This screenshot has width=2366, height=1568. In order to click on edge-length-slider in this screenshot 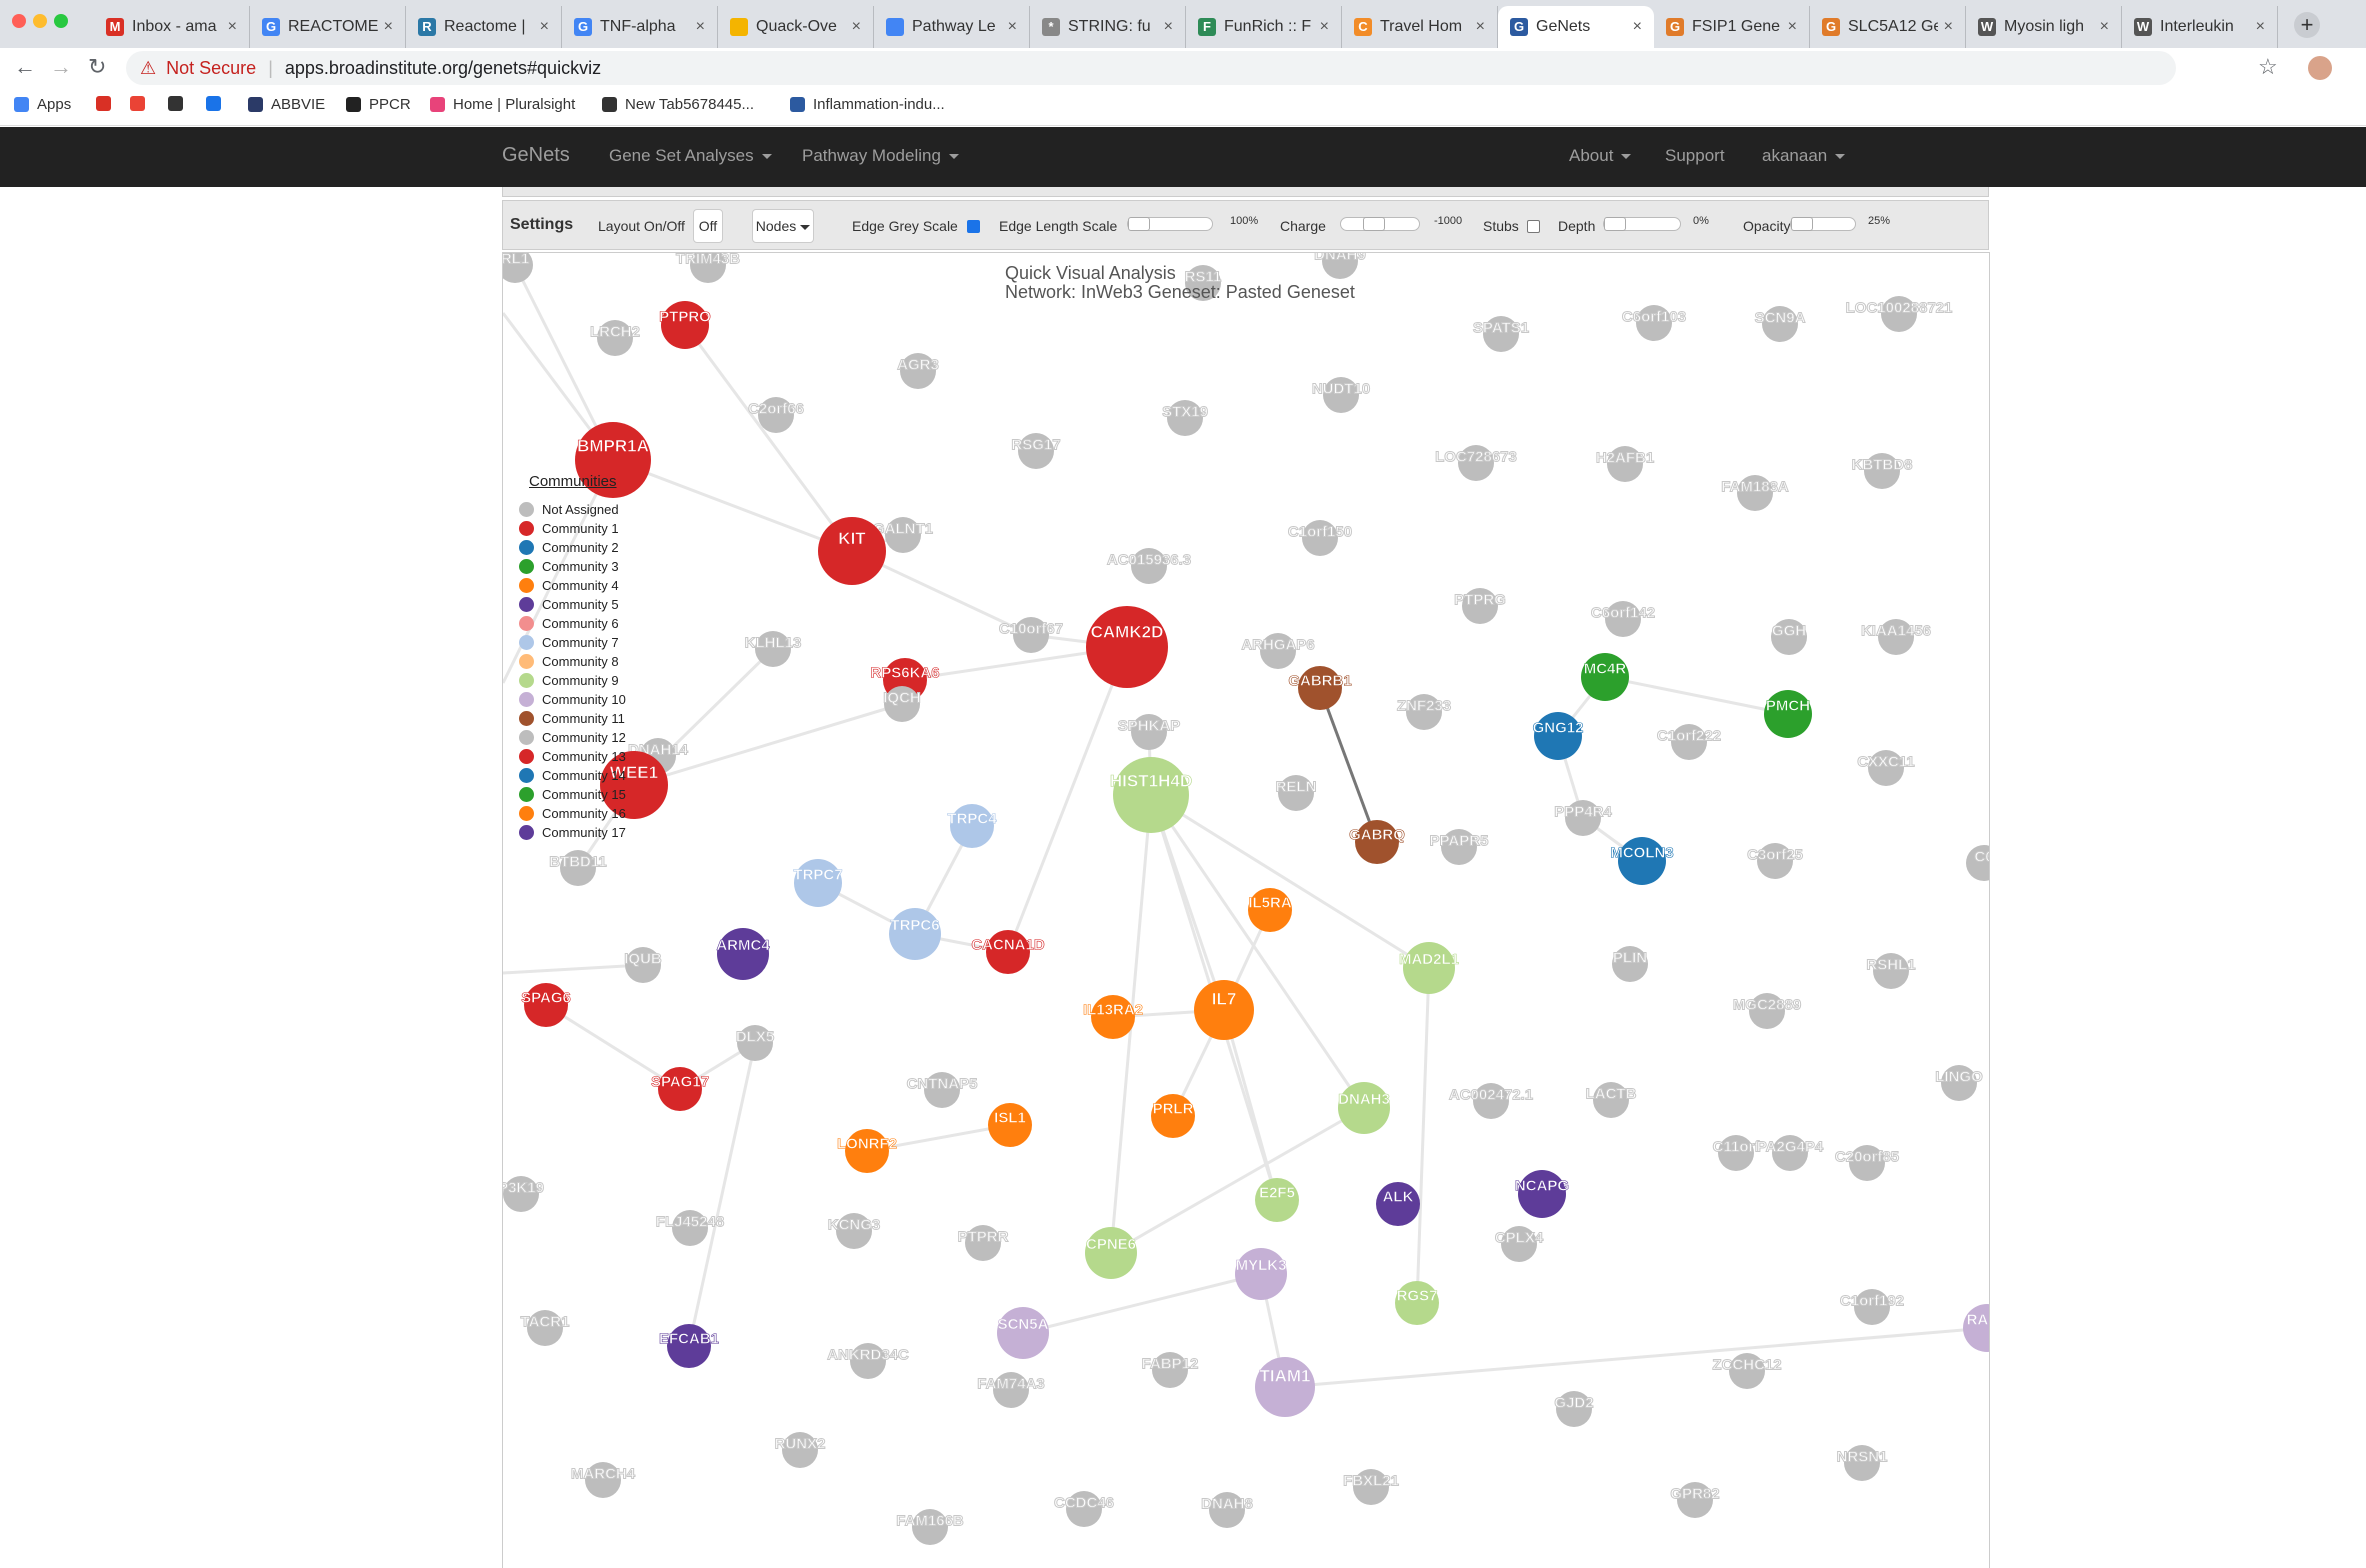, I will do `click(1170, 224)`.